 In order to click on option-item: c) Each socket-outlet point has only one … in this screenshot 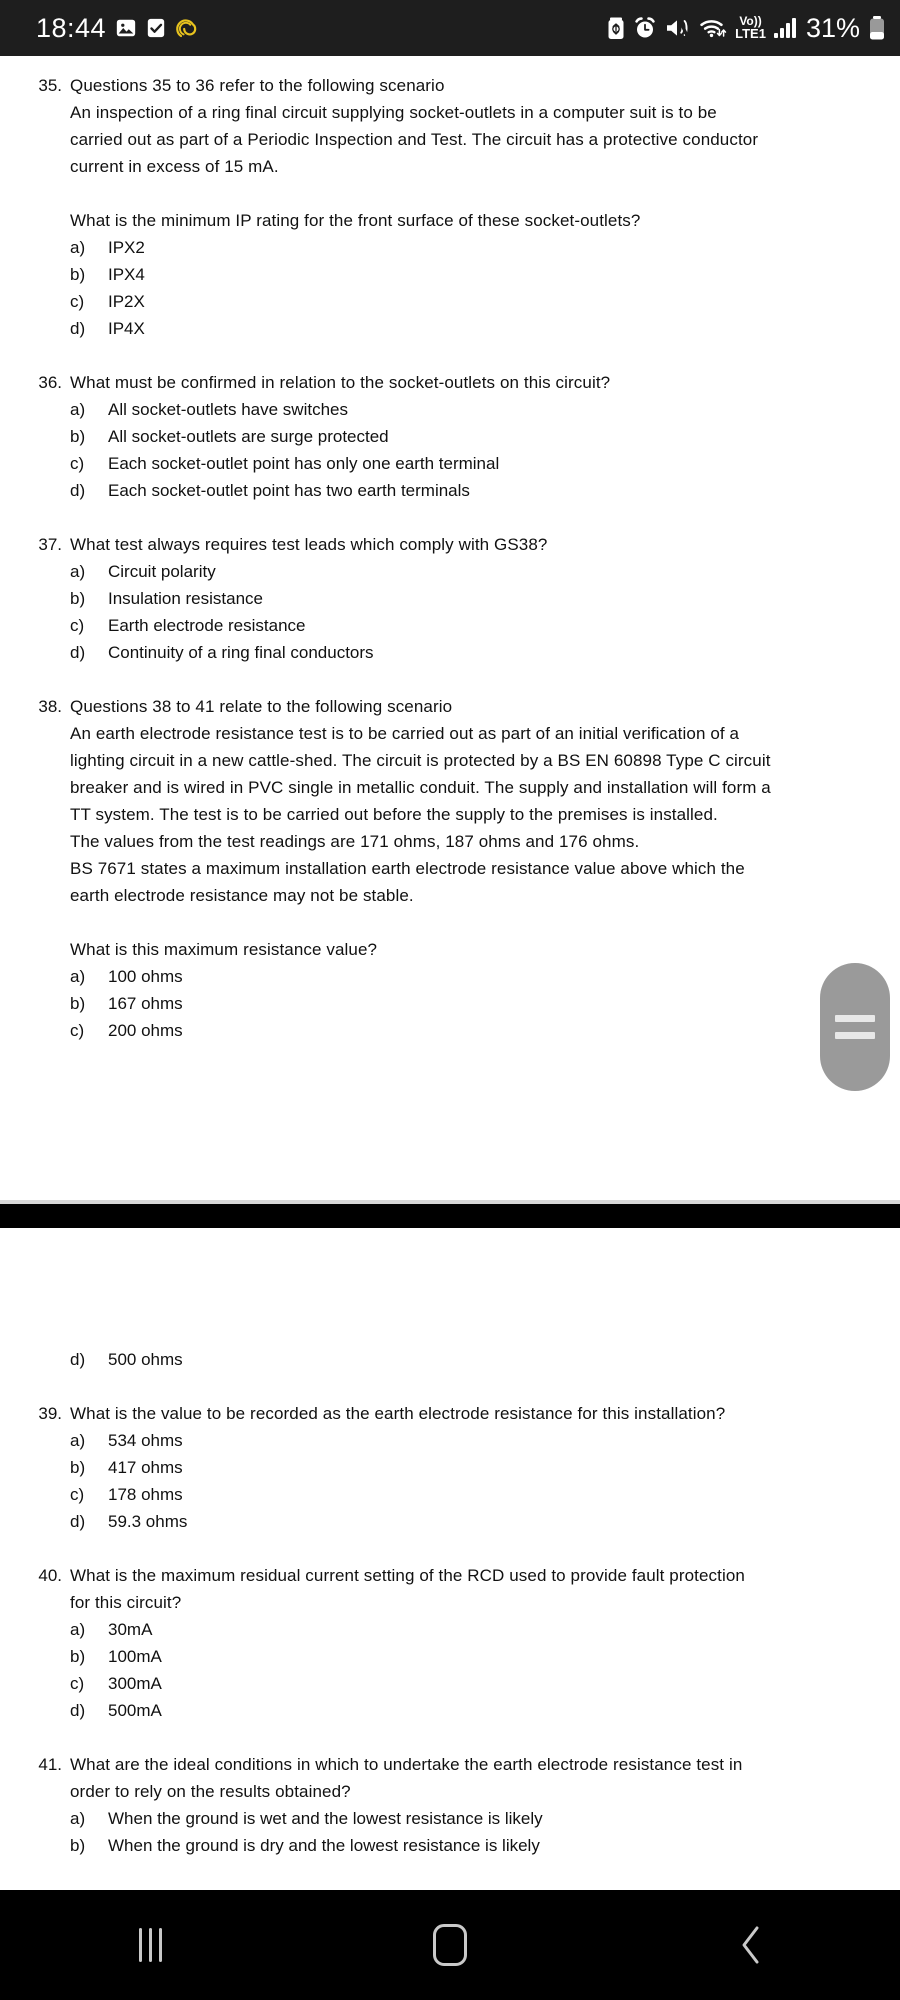, I will do `click(450, 463)`.